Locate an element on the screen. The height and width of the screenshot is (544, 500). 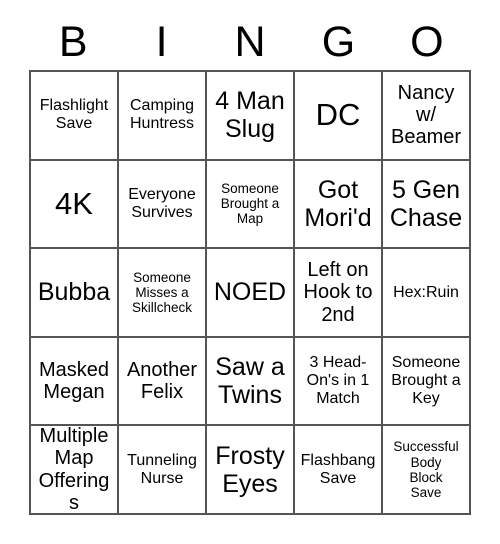
bingo-cell-label: NOED is located at coordinates (250, 292).